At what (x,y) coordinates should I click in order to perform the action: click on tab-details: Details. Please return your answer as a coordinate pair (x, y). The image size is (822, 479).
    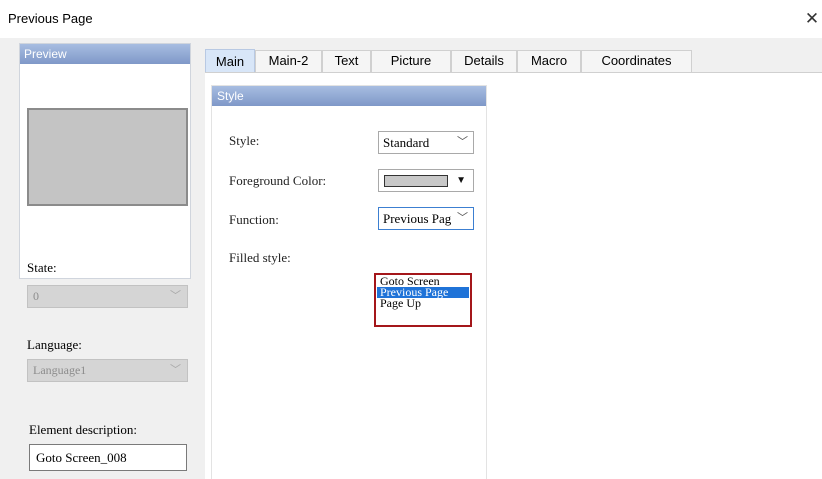
    Looking at the image, I should click on (484, 61).